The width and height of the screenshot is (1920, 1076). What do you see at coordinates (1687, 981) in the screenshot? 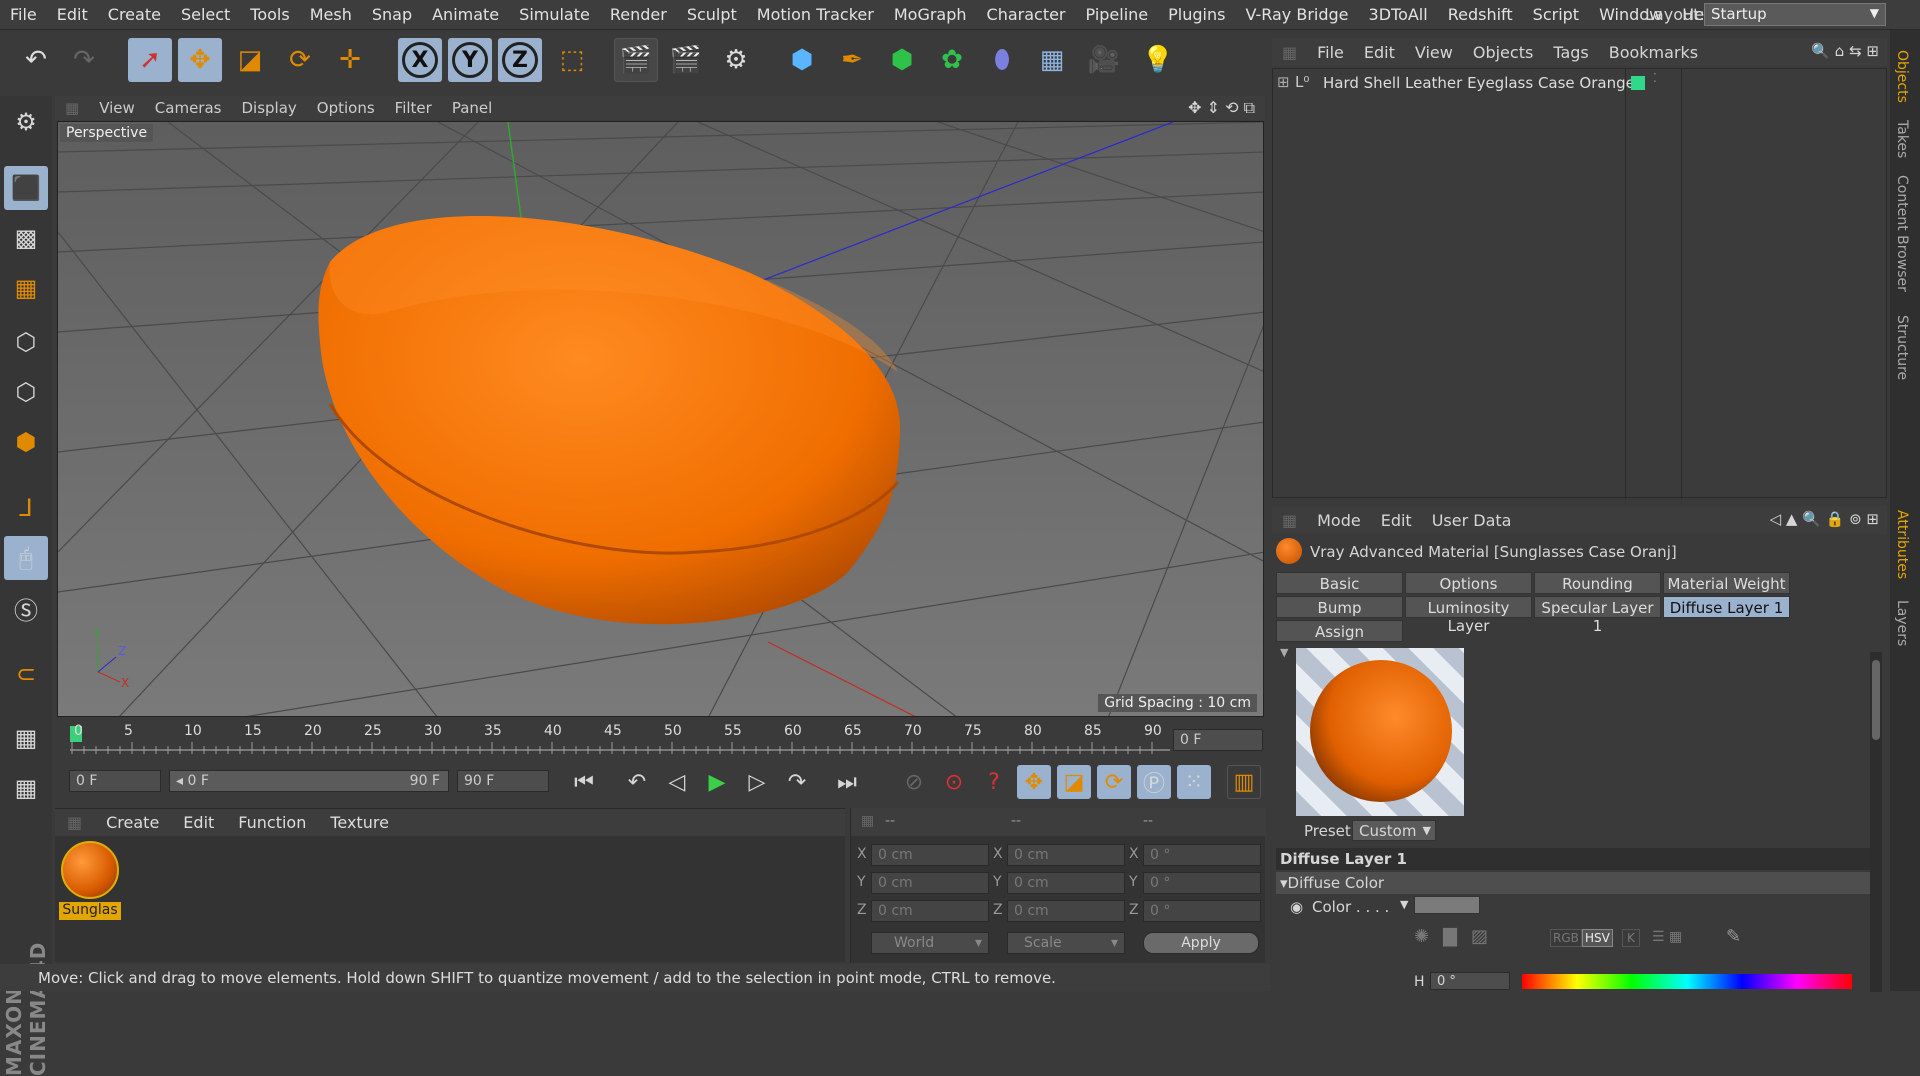
I see `hue-slider` at bounding box center [1687, 981].